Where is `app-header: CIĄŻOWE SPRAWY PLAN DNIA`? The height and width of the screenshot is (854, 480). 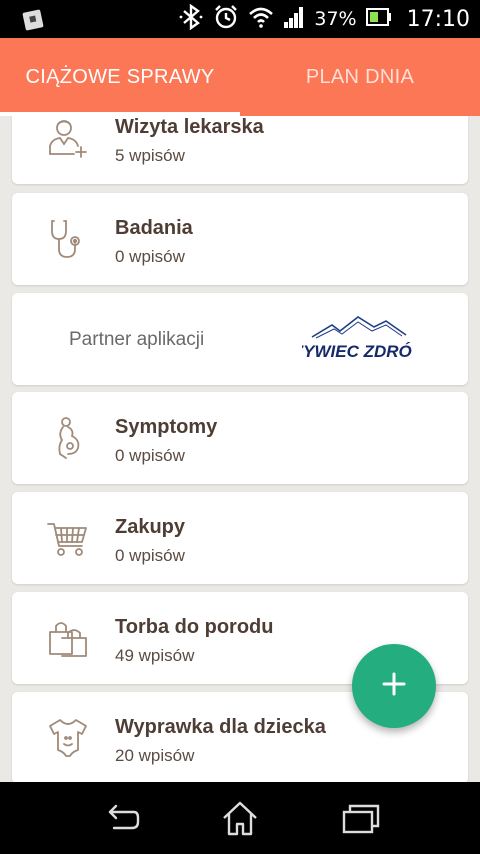
app-header: CIĄŻOWE SPRAWY PLAN DNIA is located at coordinates (240, 77).